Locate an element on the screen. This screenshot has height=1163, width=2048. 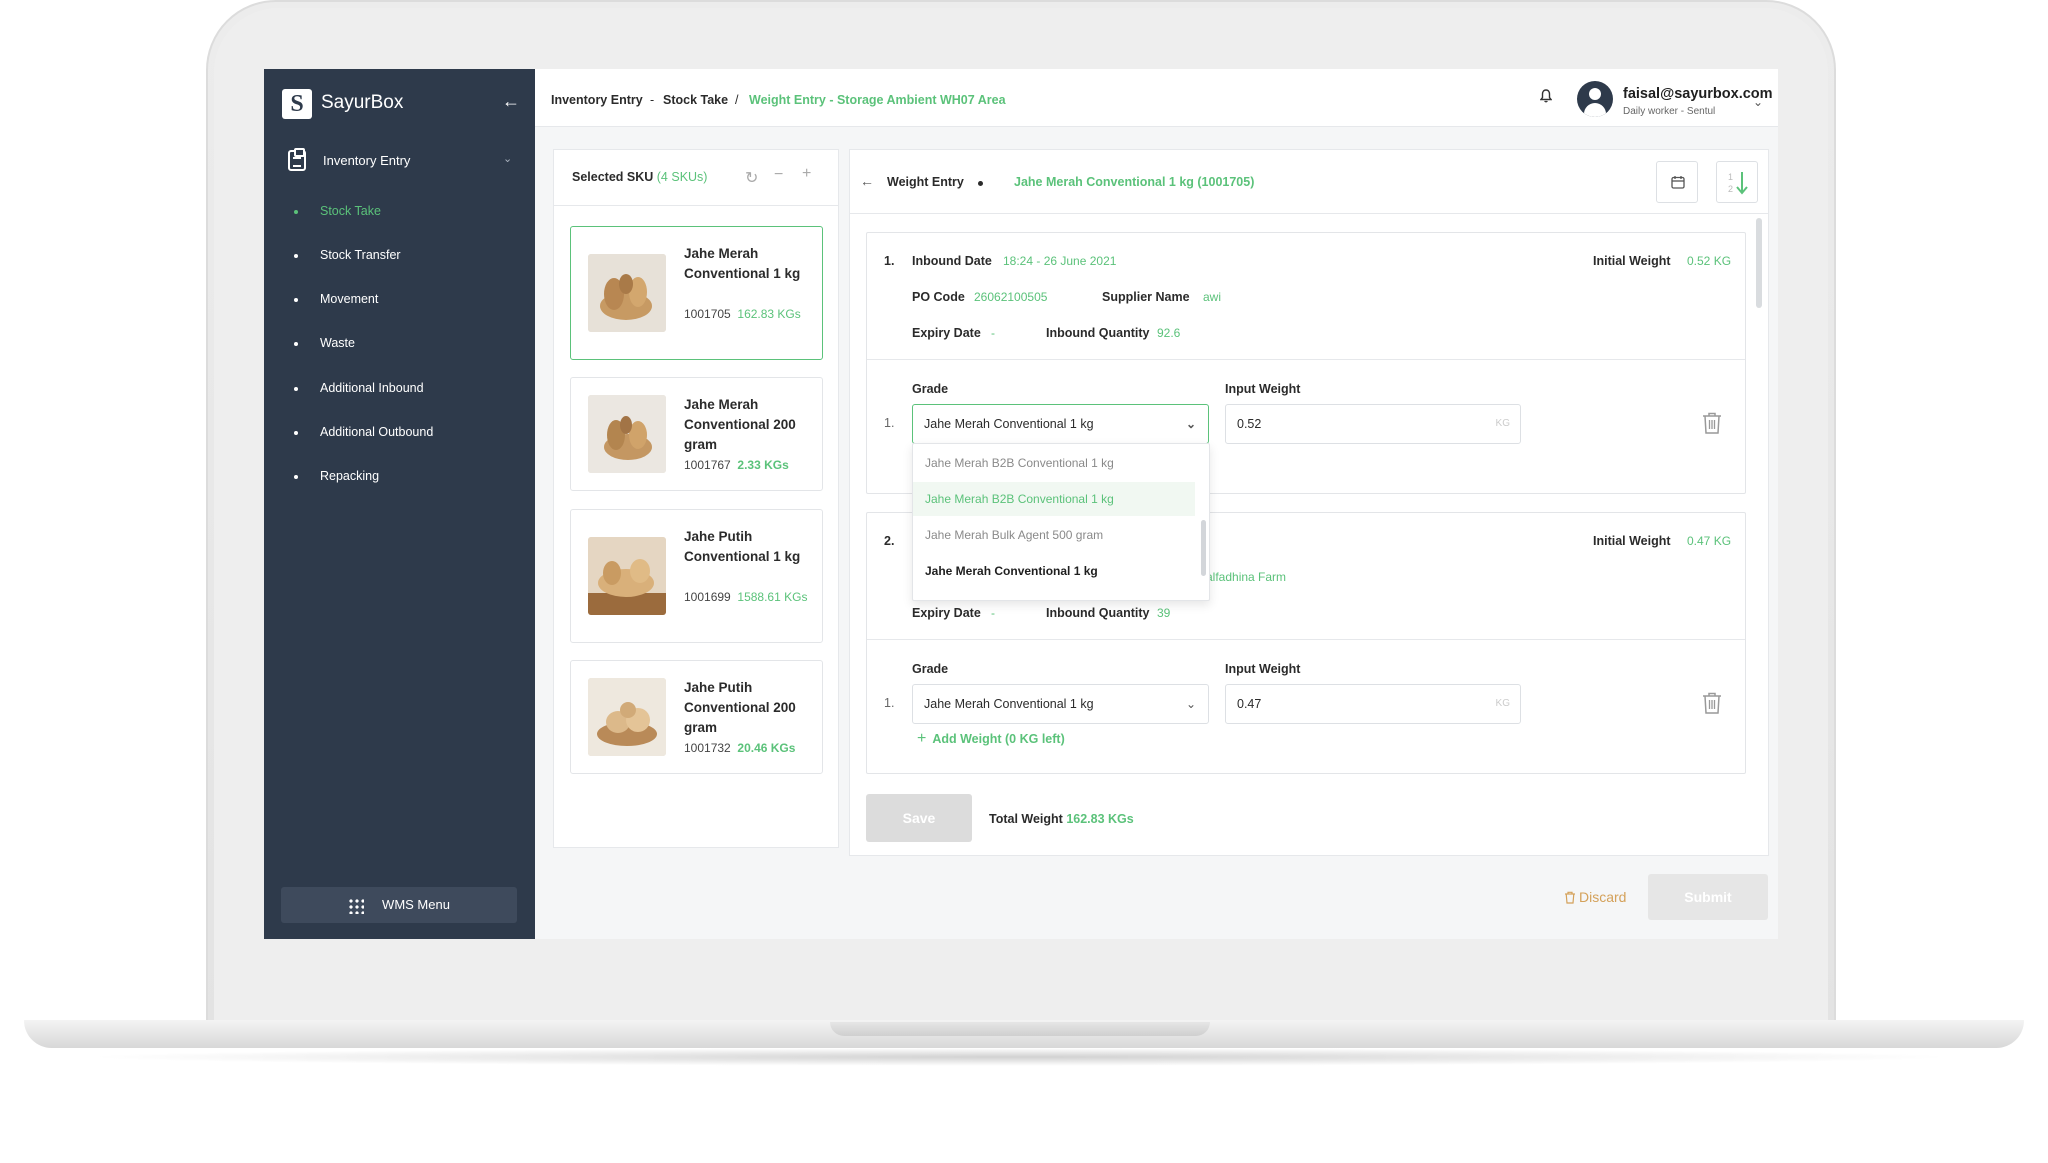
bell-icon is located at coordinates (1546, 96).